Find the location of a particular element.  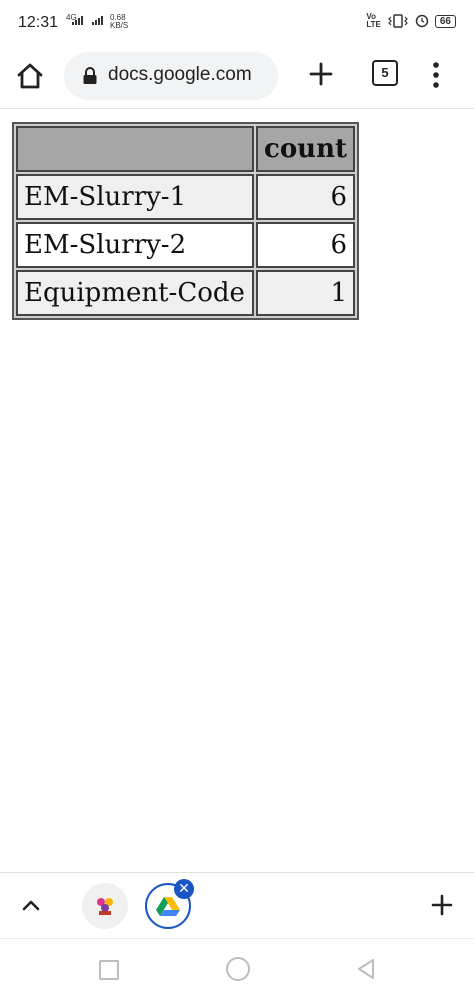

url-text: docs.google.com is located at coordinates (190, 75).